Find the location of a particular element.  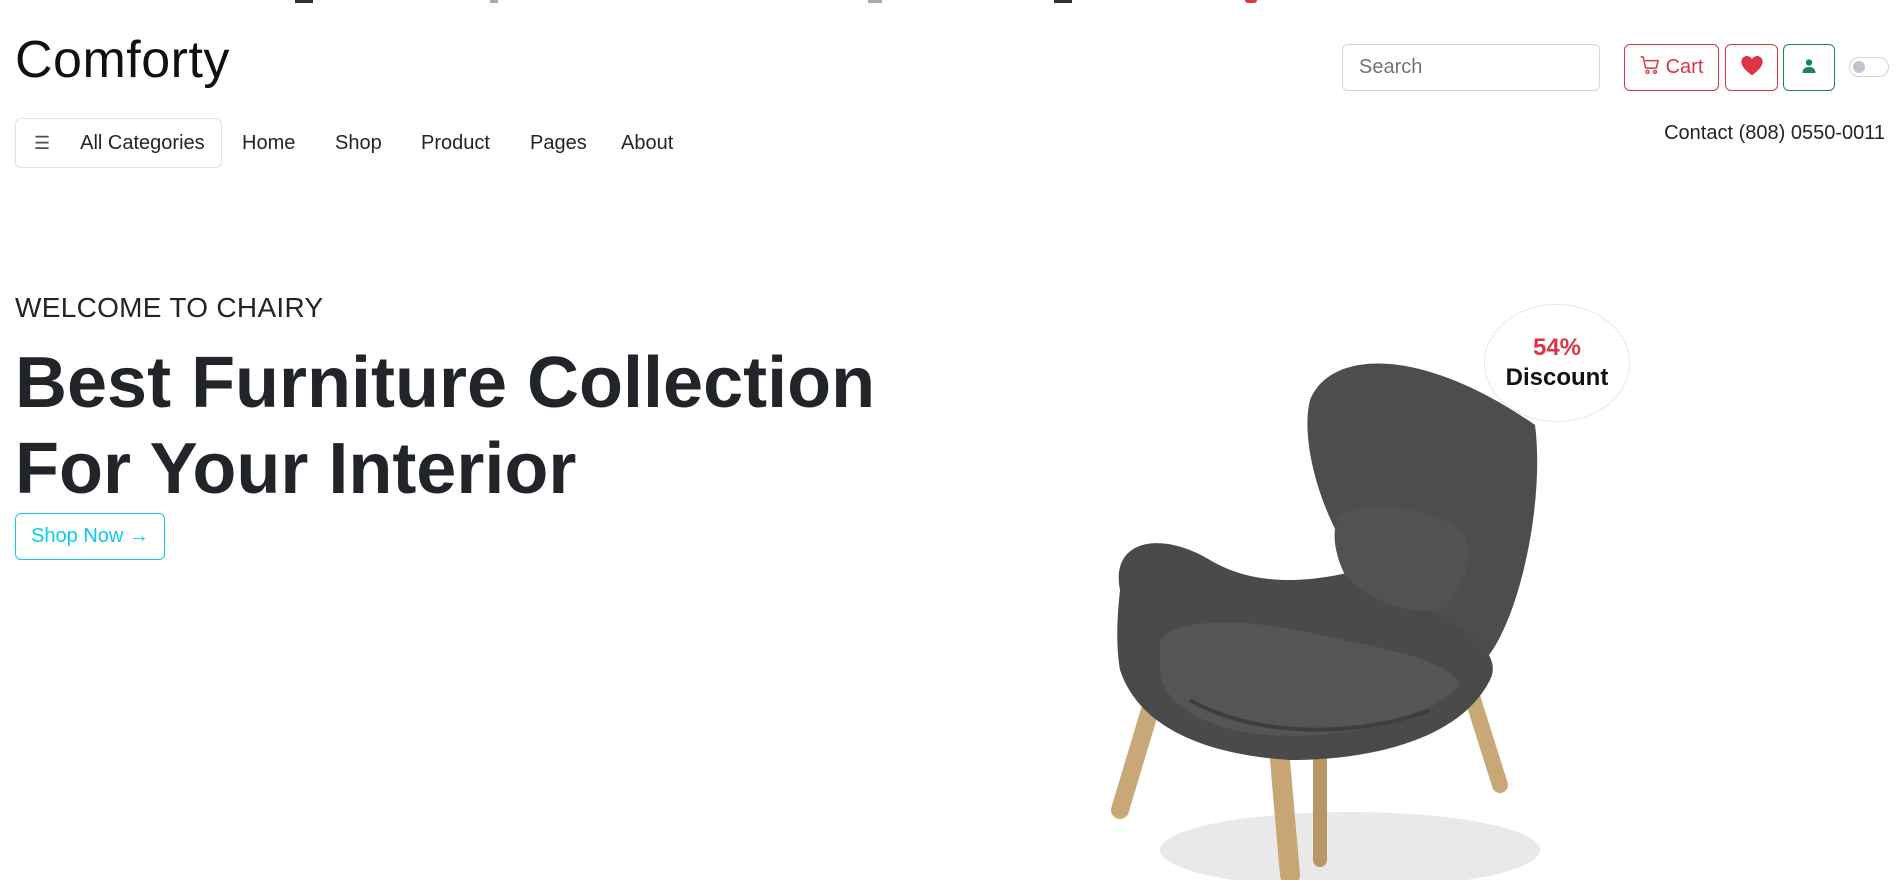

hero-title-line1: Best Furniture Collection is located at coordinates (445, 383).